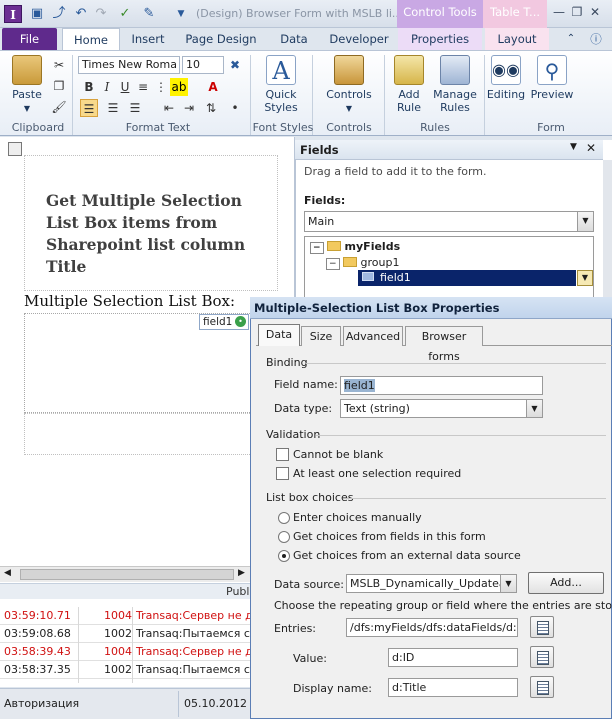  What do you see at coordinates (281, 84) in the screenshot?
I see `quick-styles-button: A Quick Styles` at bounding box center [281, 84].